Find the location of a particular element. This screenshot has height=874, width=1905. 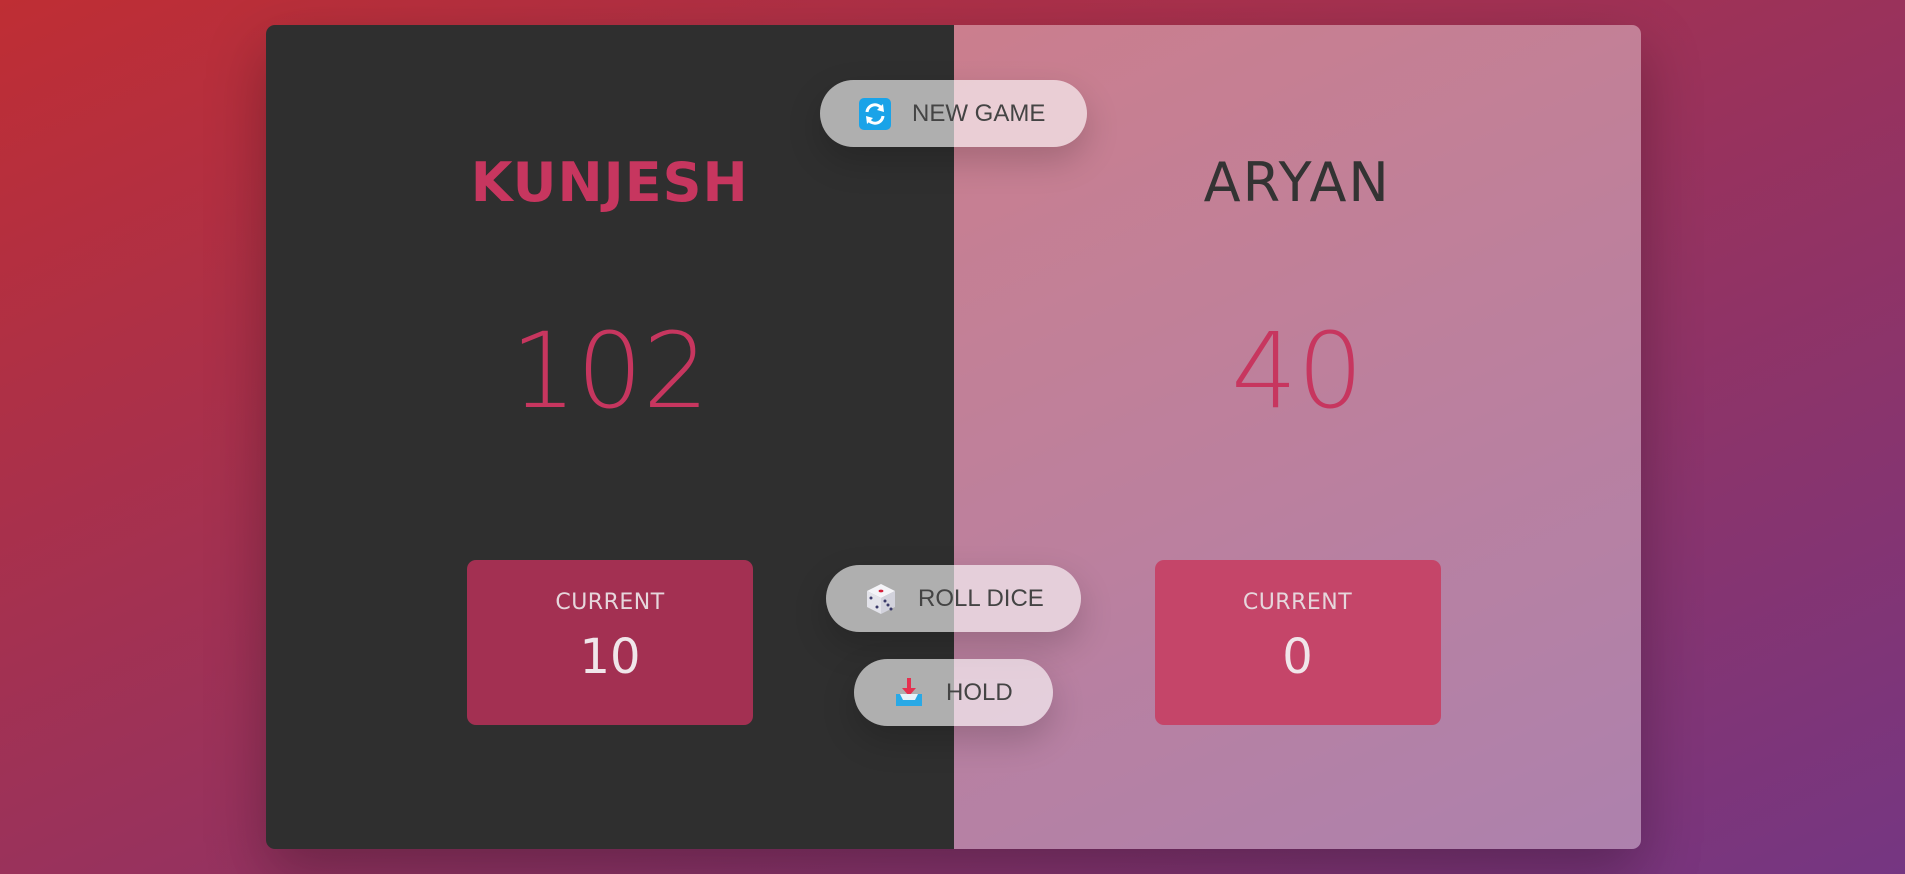

roll-dice-button: ROLL DICE is located at coordinates (953, 598).